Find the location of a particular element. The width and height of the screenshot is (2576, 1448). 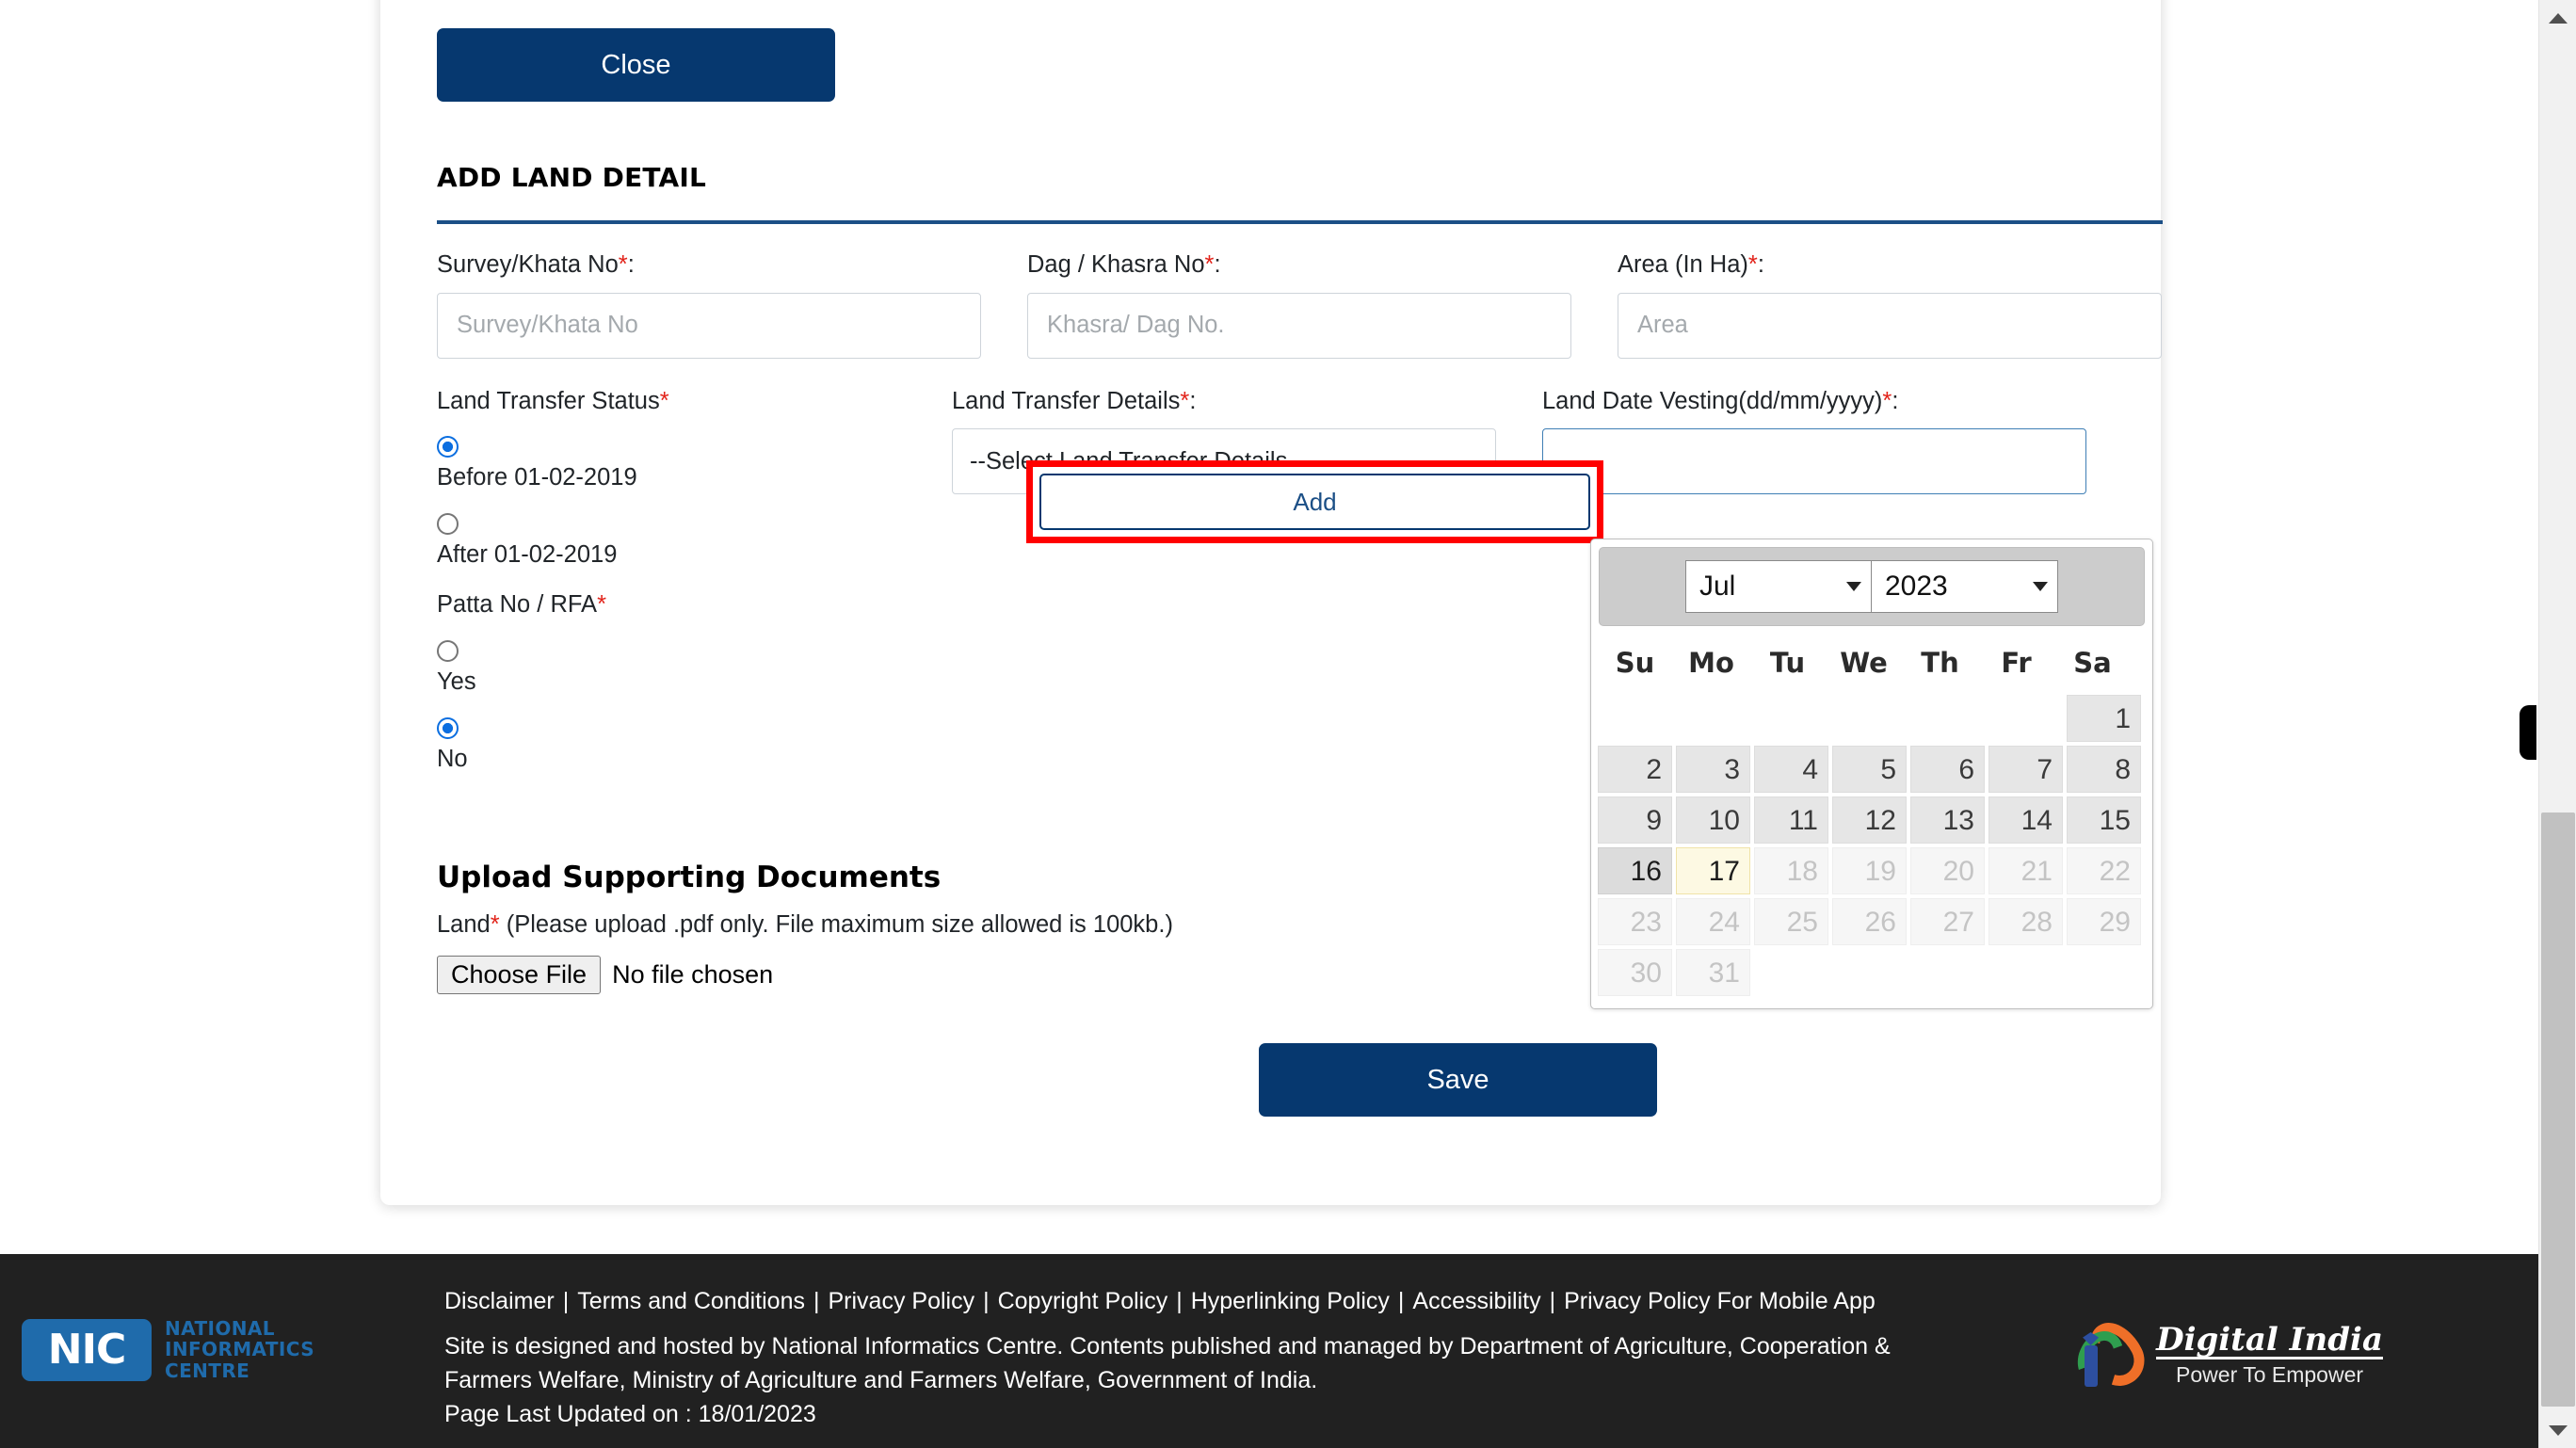

patta-rfa-radio-group: Yes No is located at coordinates (671, 705).